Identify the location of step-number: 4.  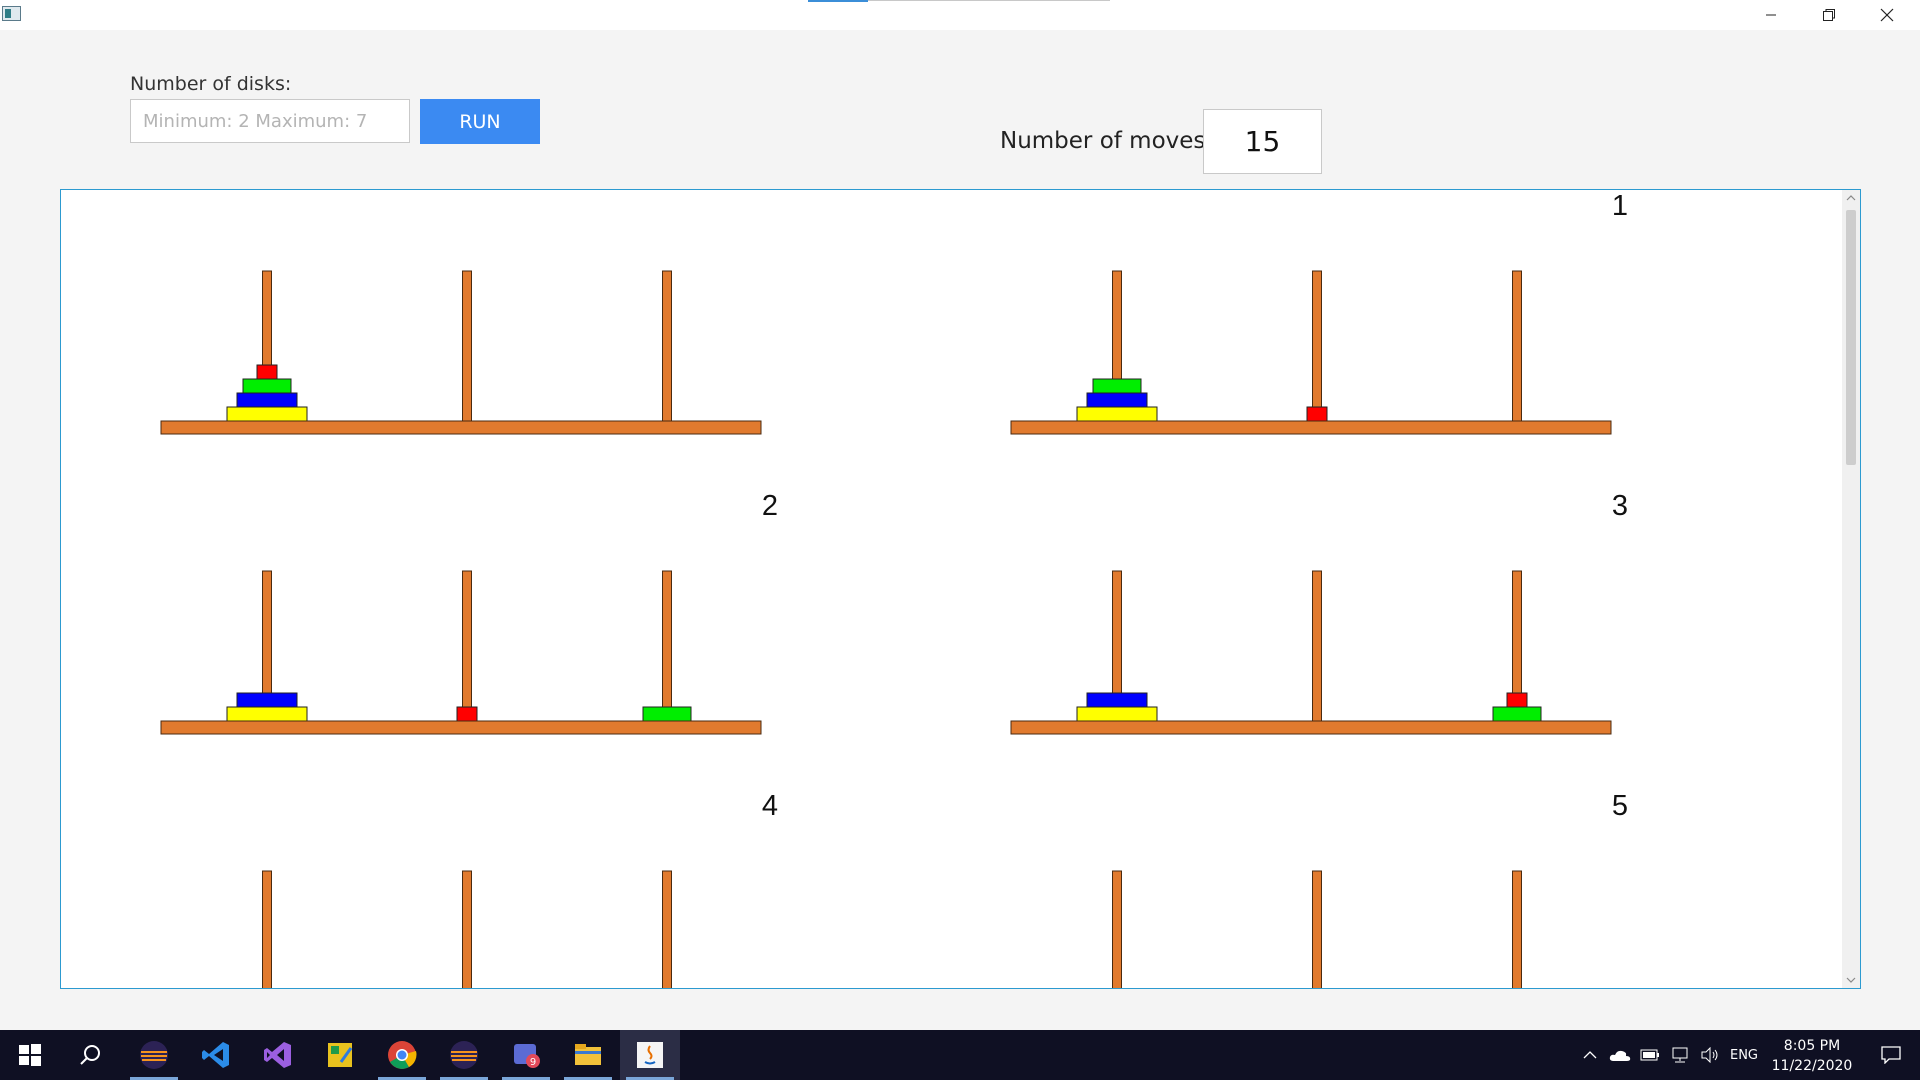
(770, 806).